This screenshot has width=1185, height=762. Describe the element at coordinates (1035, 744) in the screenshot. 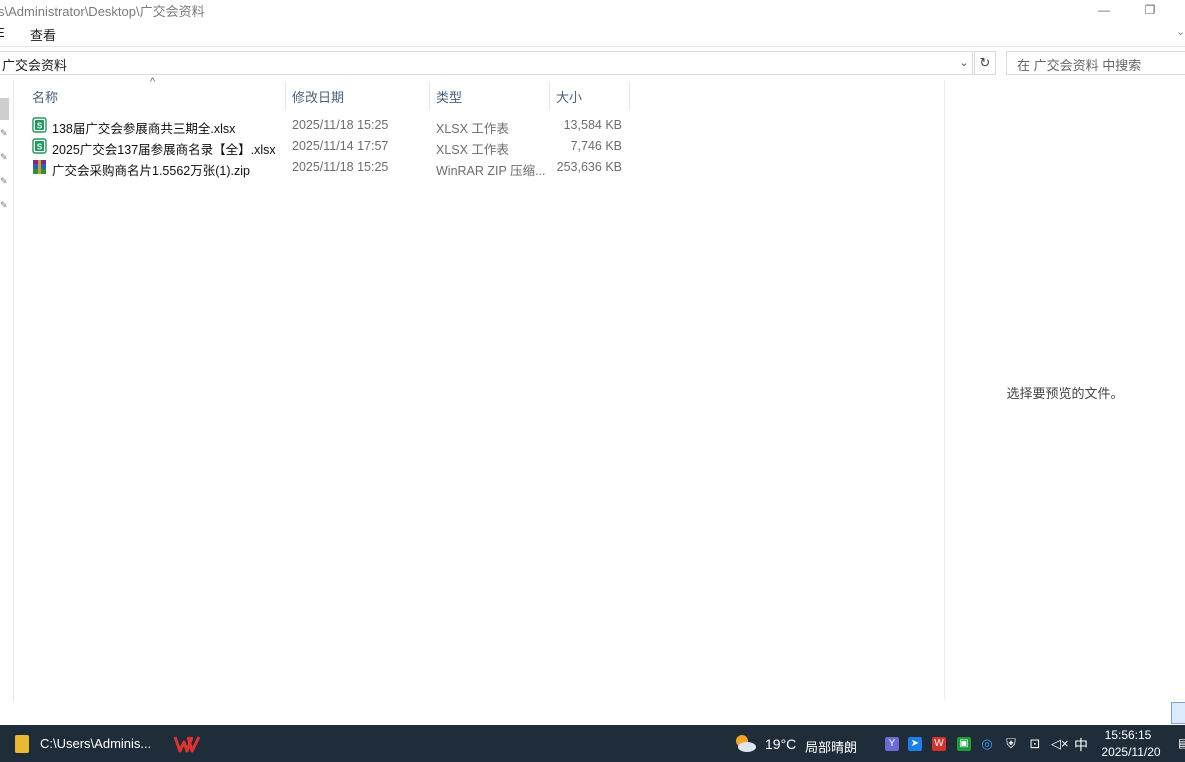

I see `network-icon: ⊡` at that location.